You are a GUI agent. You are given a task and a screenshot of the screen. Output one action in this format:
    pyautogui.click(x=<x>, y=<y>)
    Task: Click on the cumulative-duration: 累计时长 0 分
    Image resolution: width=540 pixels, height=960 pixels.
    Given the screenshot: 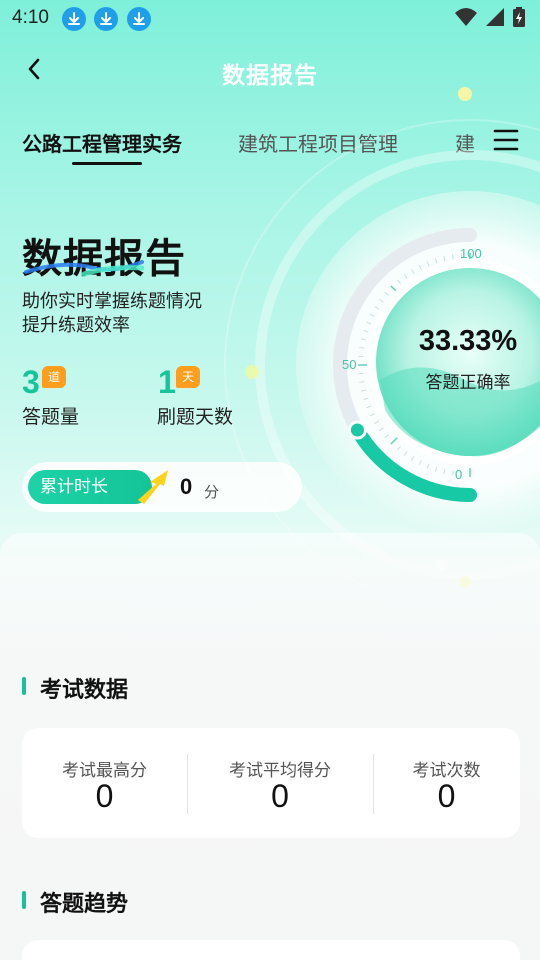 What is the action you would take?
    pyautogui.click(x=162, y=487)
    